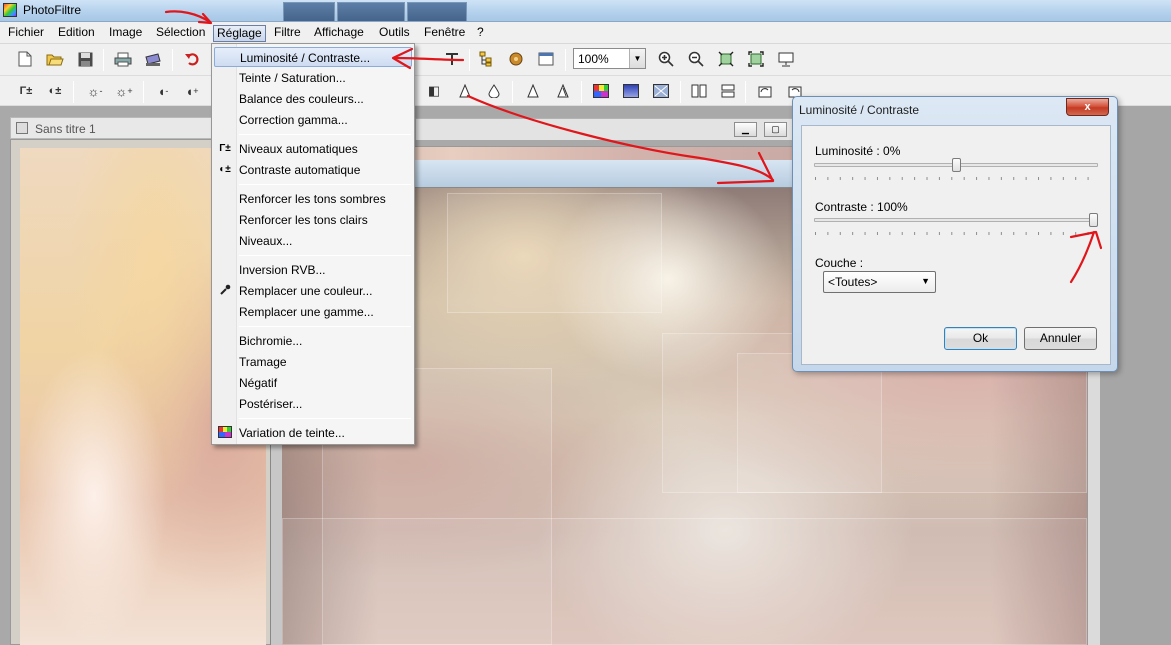 The height and width of the screenshot is (645, 1171). I want to click on scanner-icon, so click(153, 59).